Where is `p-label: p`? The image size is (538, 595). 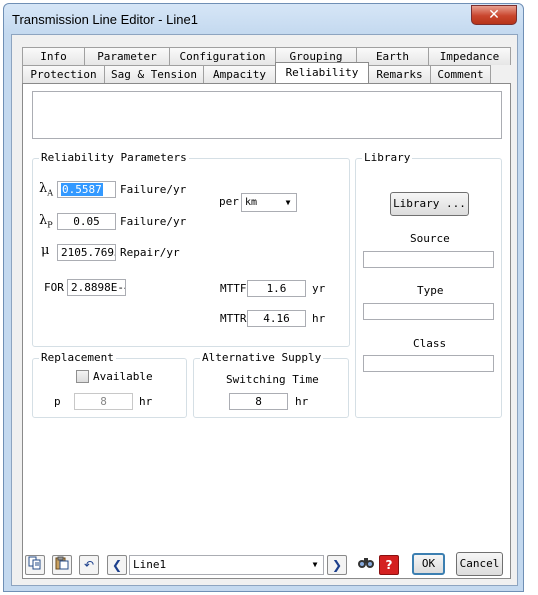 p-label: p is located at coordinates (57, 401).